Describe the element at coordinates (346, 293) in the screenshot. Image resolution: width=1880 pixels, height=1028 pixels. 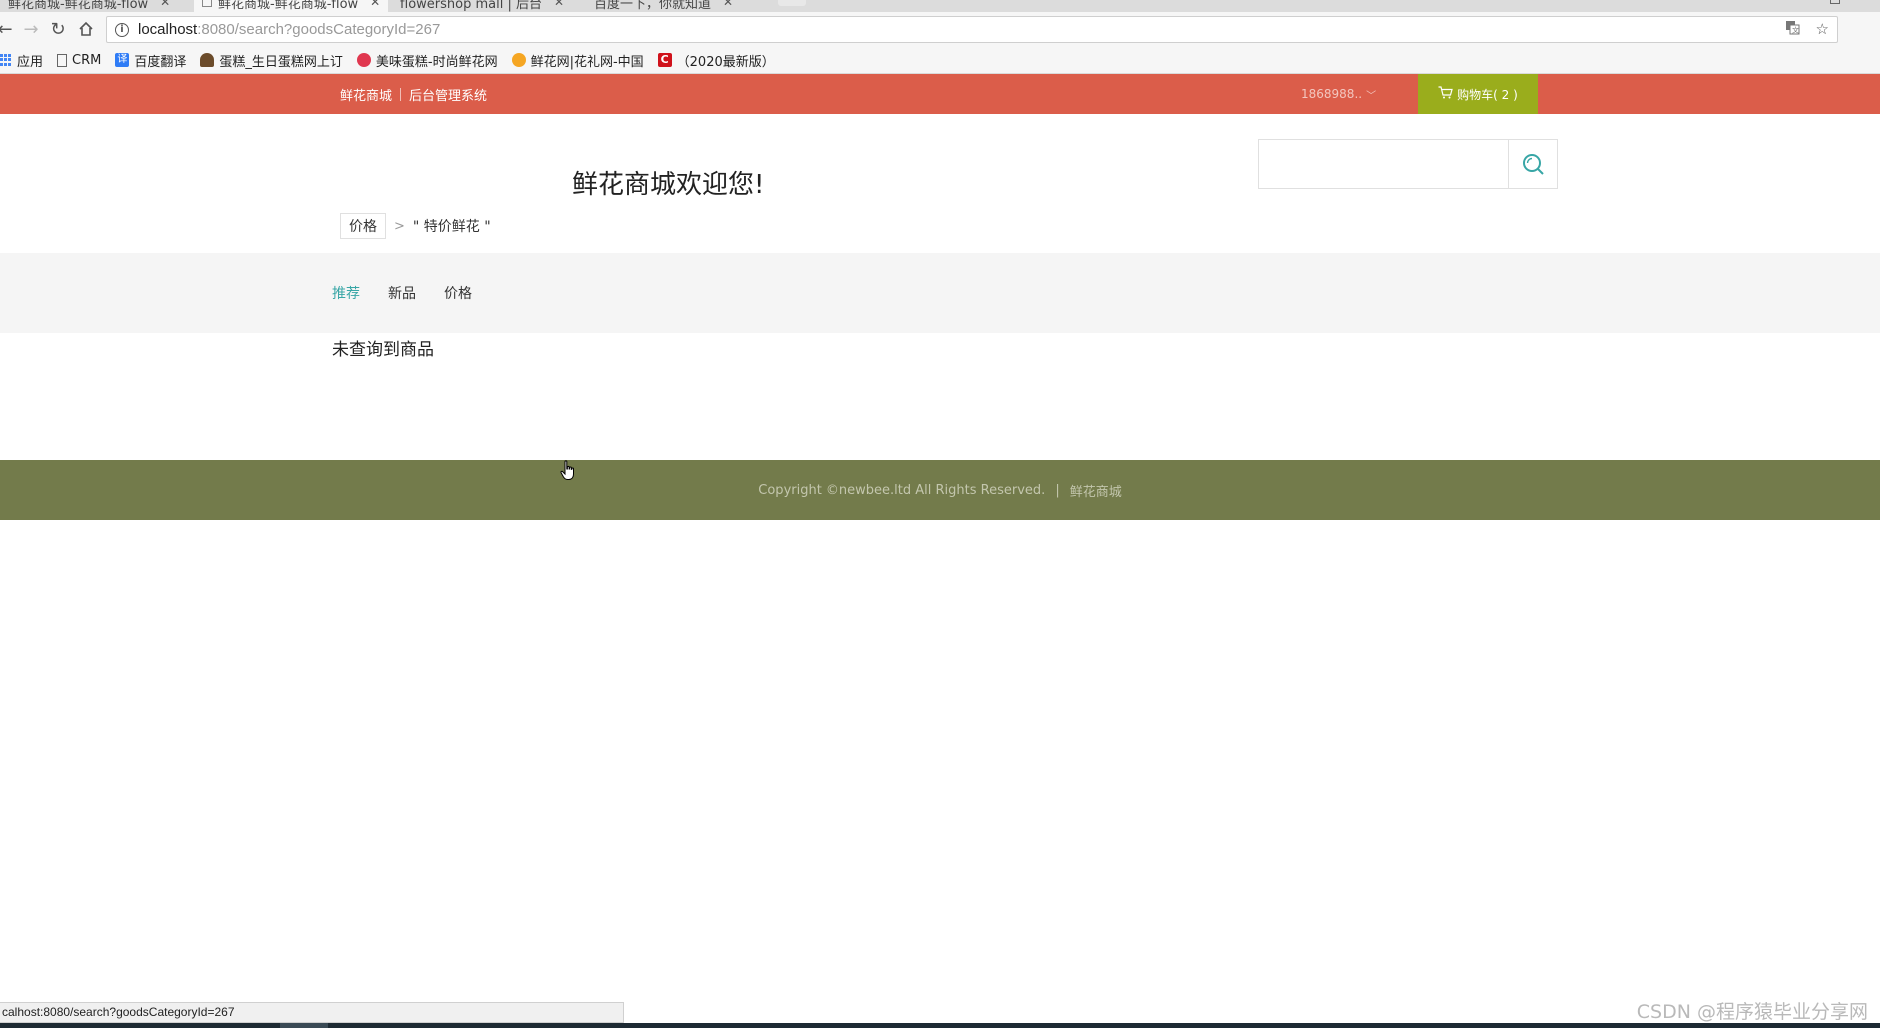
I see `sort-recommend: 推荐` at that location.